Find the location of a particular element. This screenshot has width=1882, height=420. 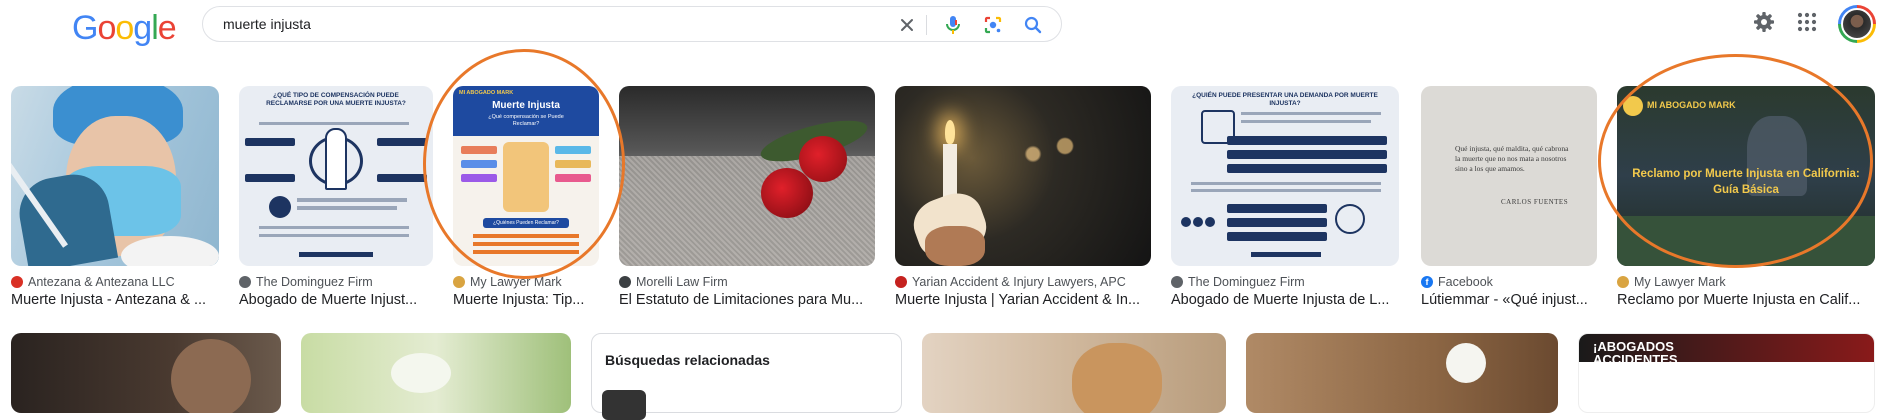

lily-flower is located at coordinates (1466, 363).